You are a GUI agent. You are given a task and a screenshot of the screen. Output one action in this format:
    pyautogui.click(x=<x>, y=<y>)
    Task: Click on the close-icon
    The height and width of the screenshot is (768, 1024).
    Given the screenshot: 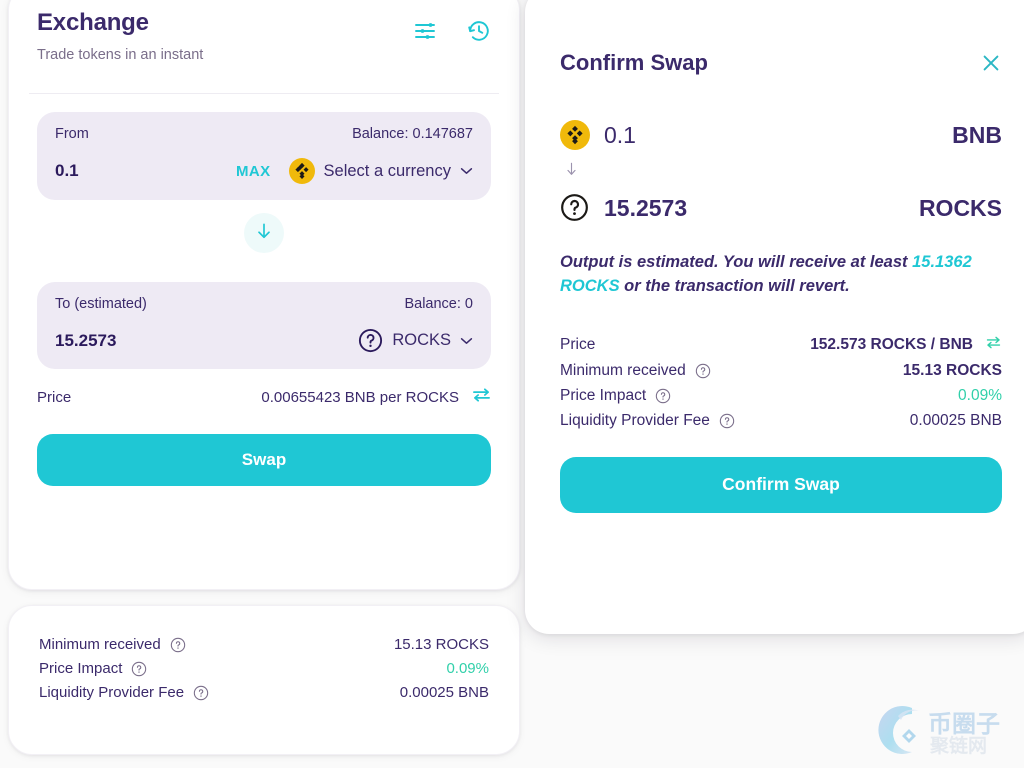 What is the action you would take?
    pyautogui.click(x=991, y=63)
    